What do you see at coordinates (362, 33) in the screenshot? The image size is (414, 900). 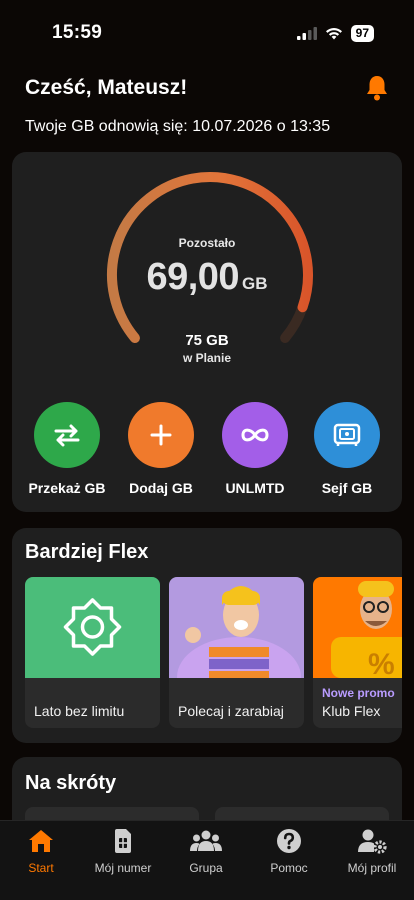 I see `battery-indicator: 97` at bounding box center [362, 33].